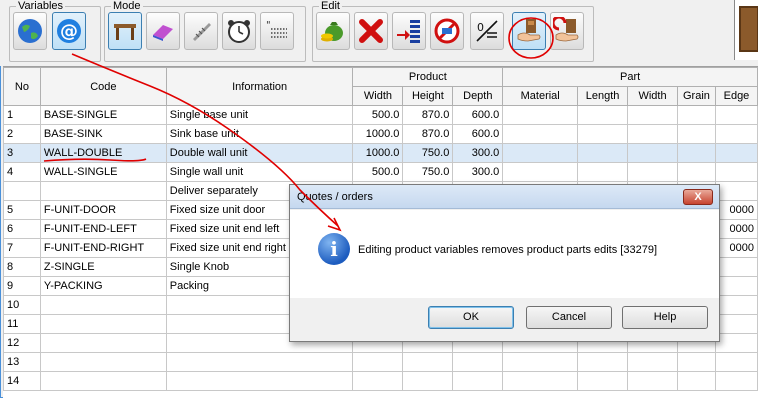  What do you see at coordinates (259, 153) in the screenshot?
I see `information-cell: Double wall unit` at bounding box center [259, 153].